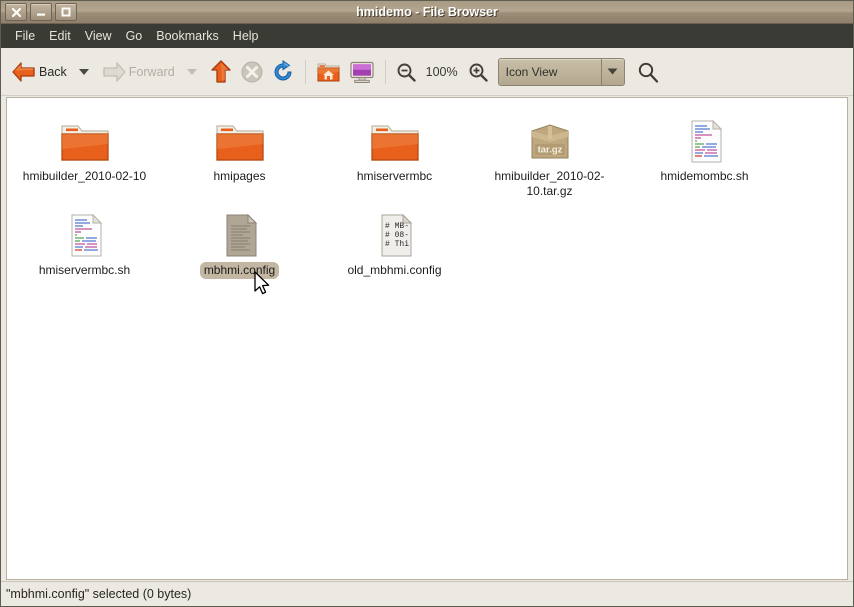 The width and height of the screenshot is (854, 607). Describe the element at coordinates (704, 176) in the screenshot. I see `file-label: hmidemombc.sh` at that location.